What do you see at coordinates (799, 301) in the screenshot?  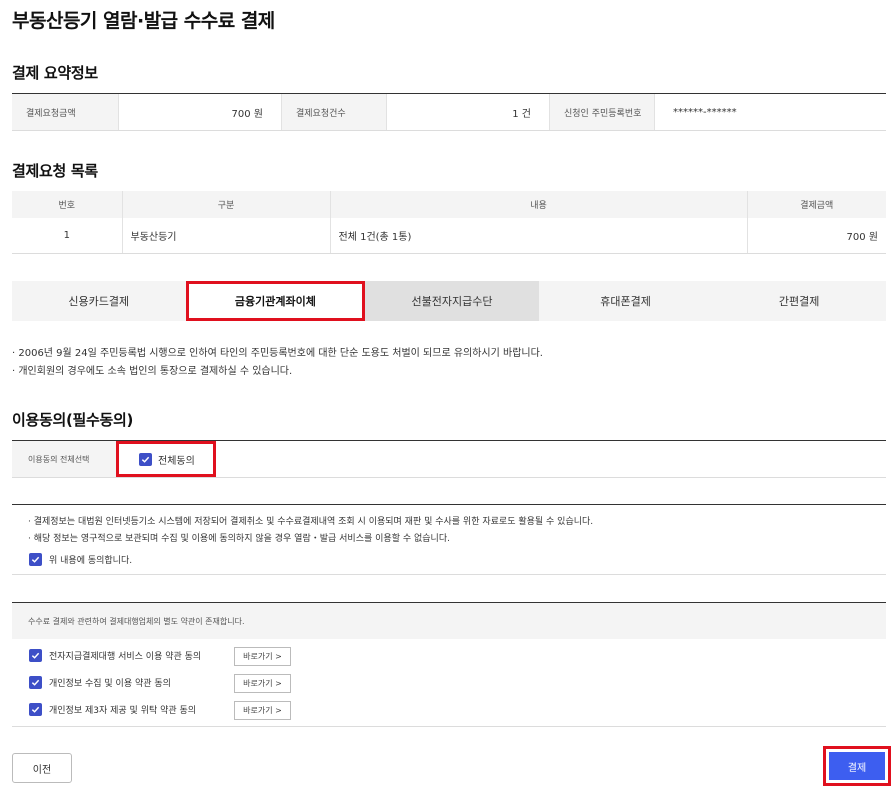 I see `tab-easy-pay: 간편결제` at bounding box center [799, 301].